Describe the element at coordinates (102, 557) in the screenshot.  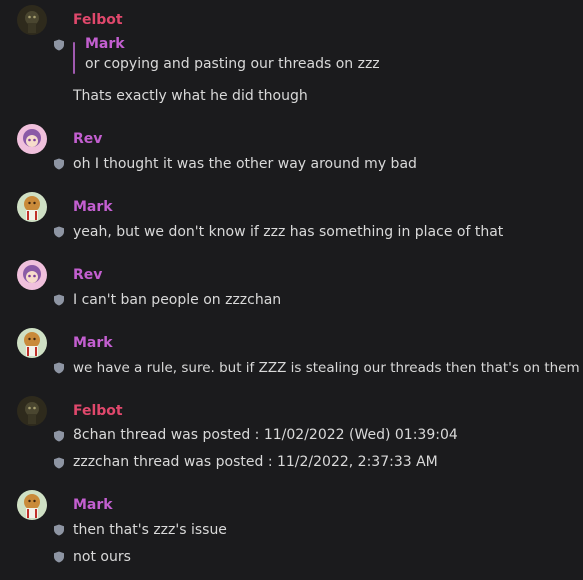
I see `message-text: not ours` at that location.